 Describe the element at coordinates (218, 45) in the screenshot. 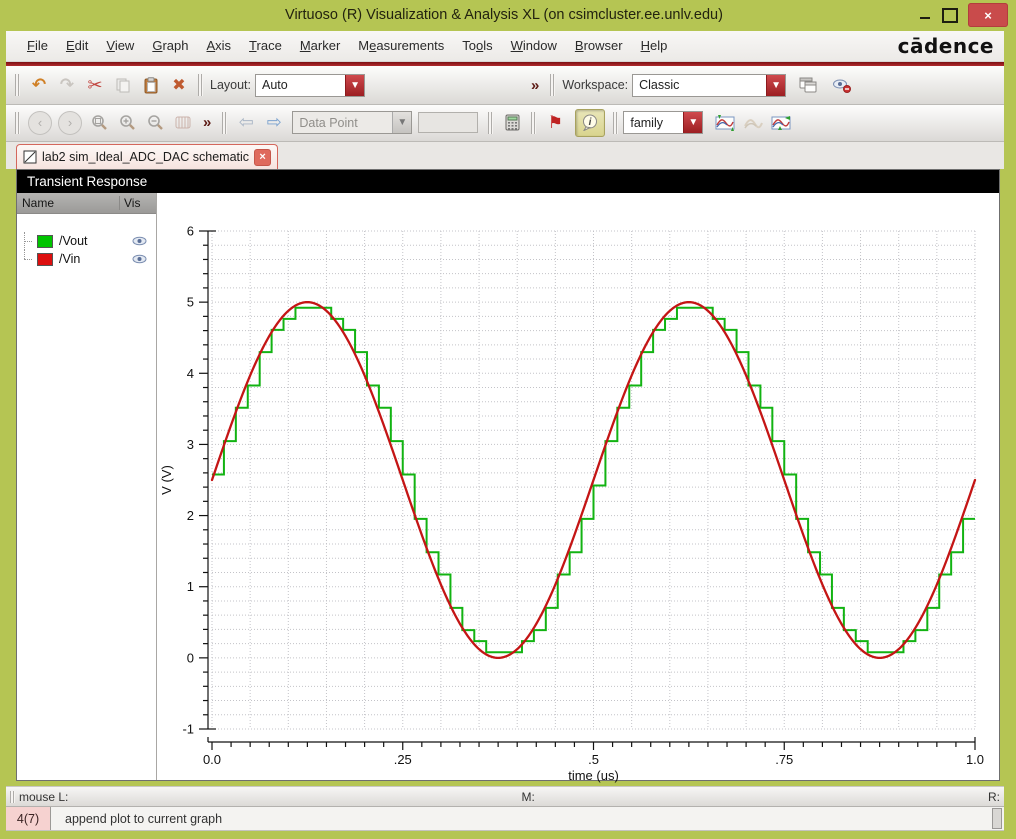

I see `menu-axis: Axis` at that location.